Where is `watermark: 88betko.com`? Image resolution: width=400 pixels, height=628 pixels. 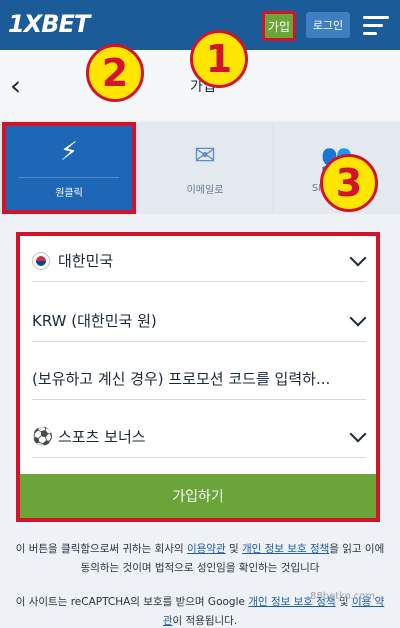
watermark: 88betko.com is located at coordinates (343, 596).